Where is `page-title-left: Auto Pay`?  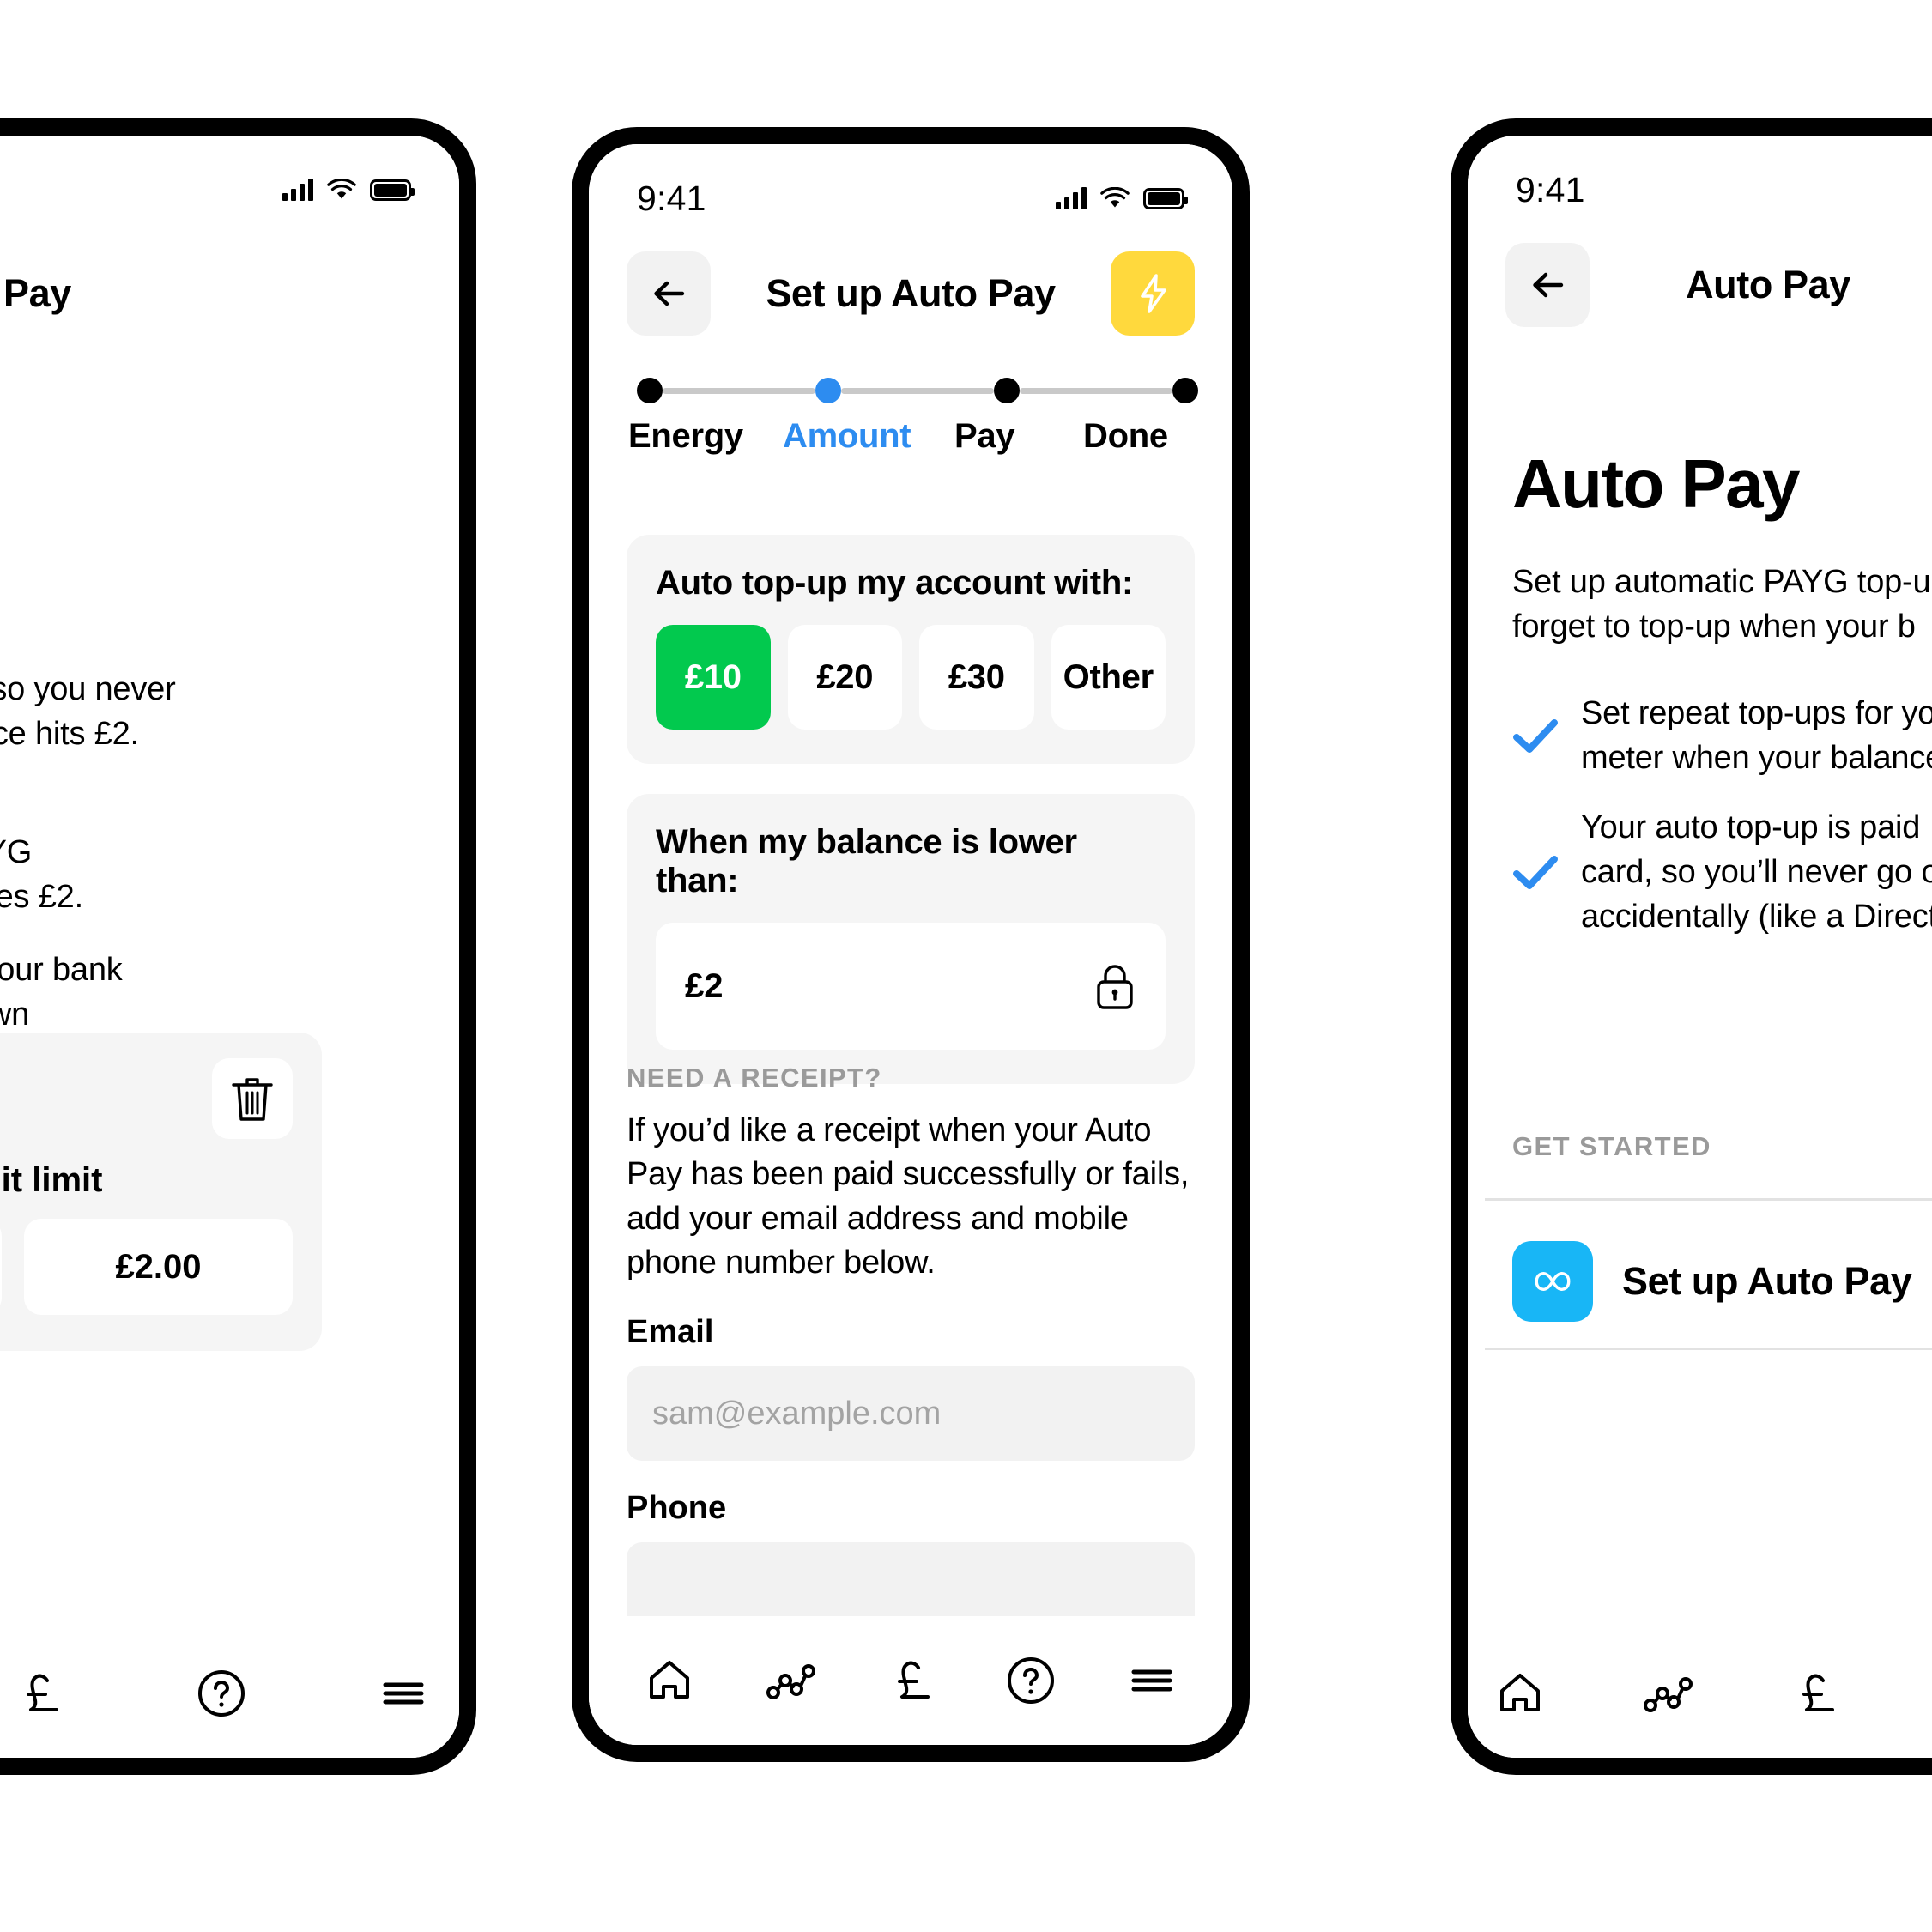 page-title-left: Auto Pay is located at coordinates (36, 293).